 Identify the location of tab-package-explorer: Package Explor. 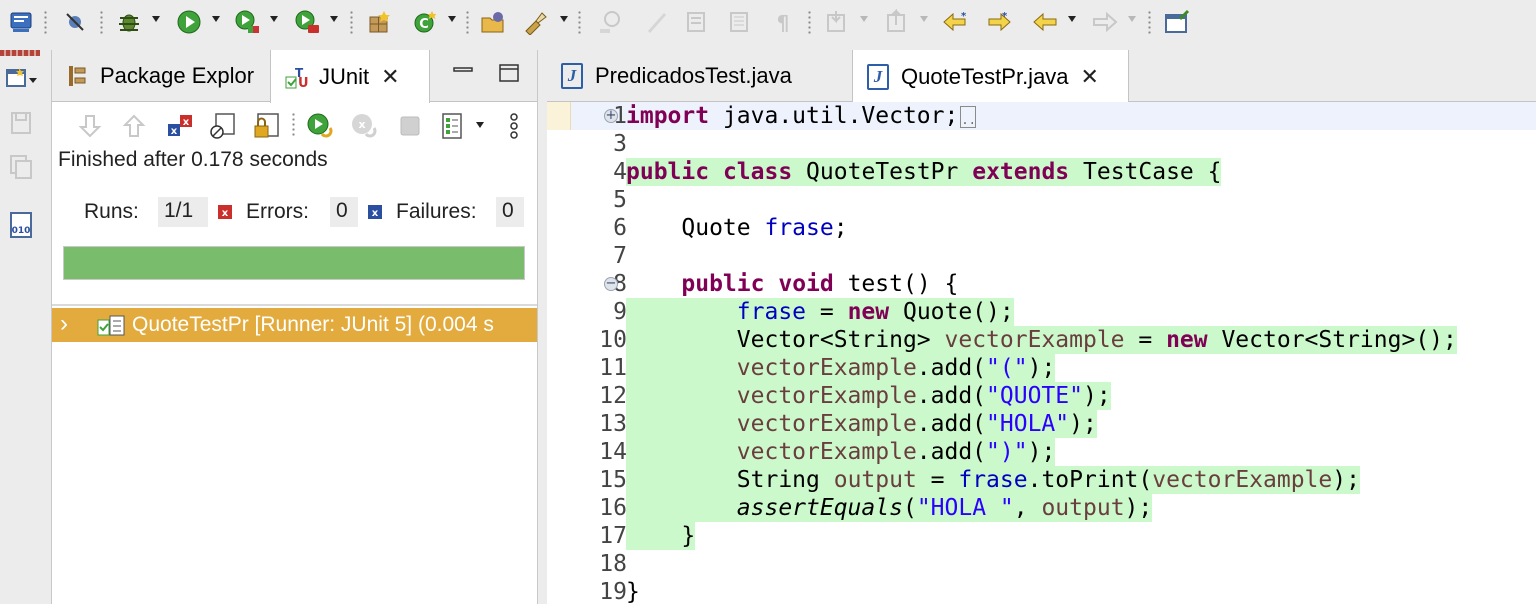
(162, 76).